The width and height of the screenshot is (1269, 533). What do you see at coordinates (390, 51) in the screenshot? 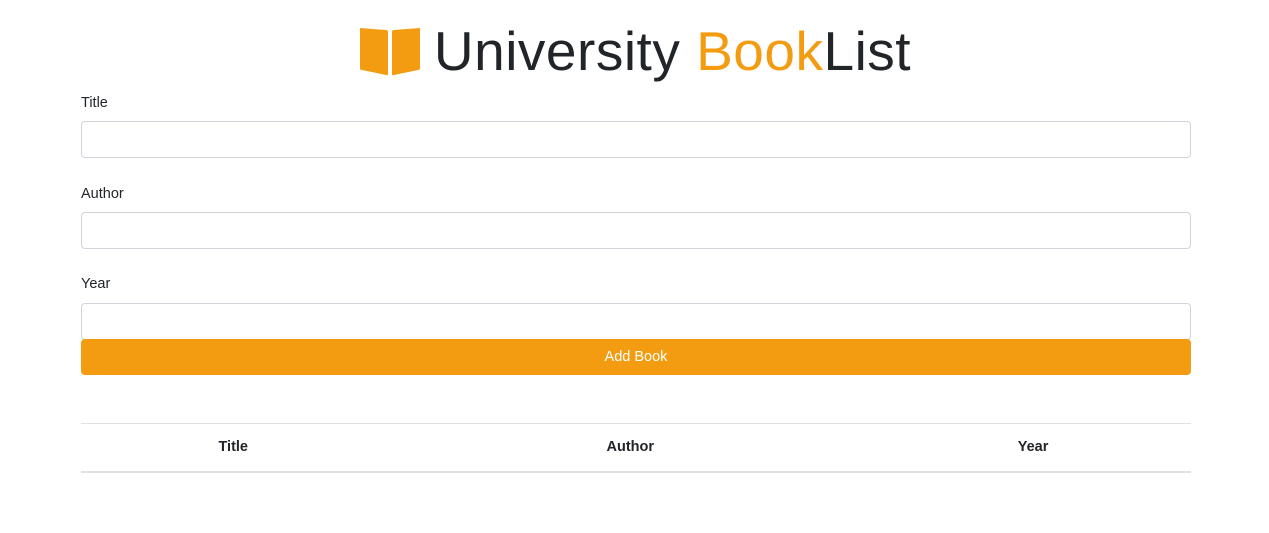
I see `open-book-icon` at bounding box center [390, 51].